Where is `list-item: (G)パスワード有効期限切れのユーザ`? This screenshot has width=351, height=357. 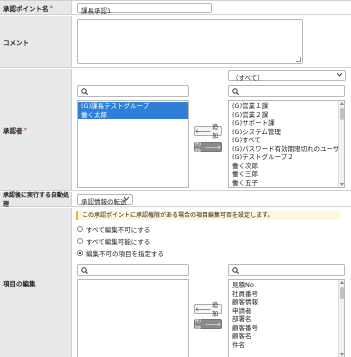
list-item: (G)パスワード有効期限切れのユーザ is located at coordinates (286, 149).